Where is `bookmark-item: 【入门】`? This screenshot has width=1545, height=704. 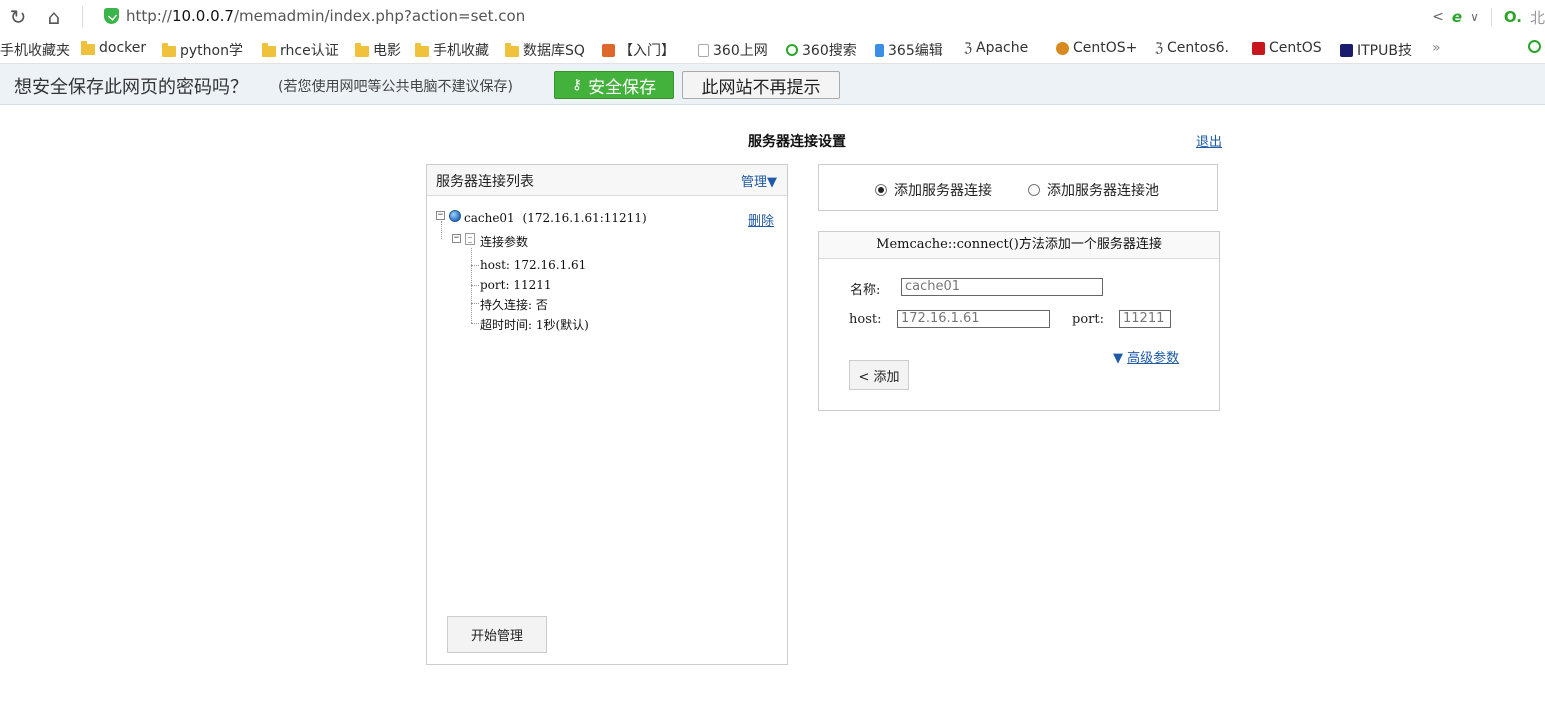
bookmark-item: 【入门】 is located at coordinates (638, 50).